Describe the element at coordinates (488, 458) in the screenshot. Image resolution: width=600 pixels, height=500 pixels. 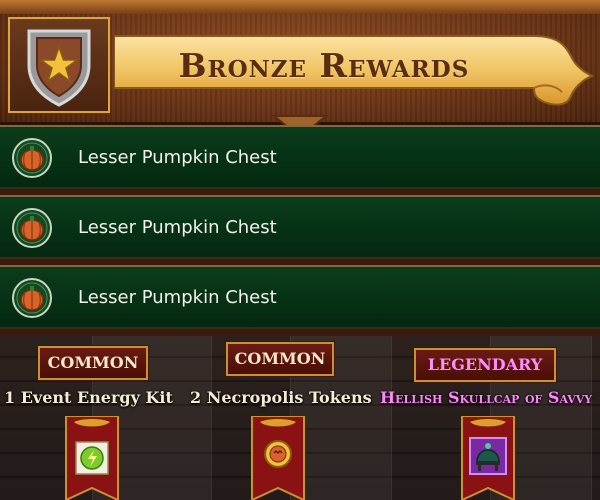
I see `skullcap-helmet-icon` at that location.